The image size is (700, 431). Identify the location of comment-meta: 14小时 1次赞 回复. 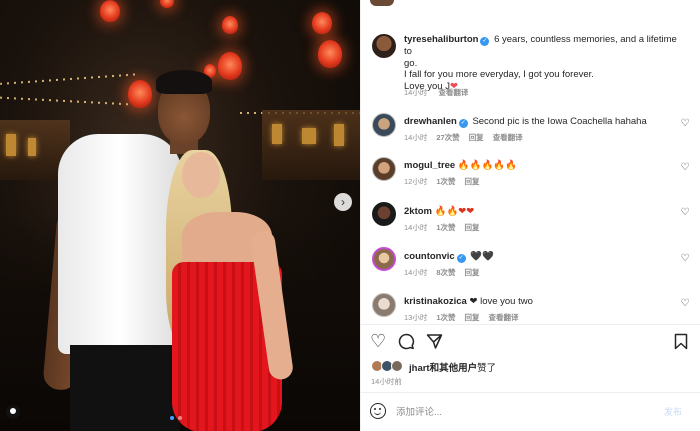
(446, 227).